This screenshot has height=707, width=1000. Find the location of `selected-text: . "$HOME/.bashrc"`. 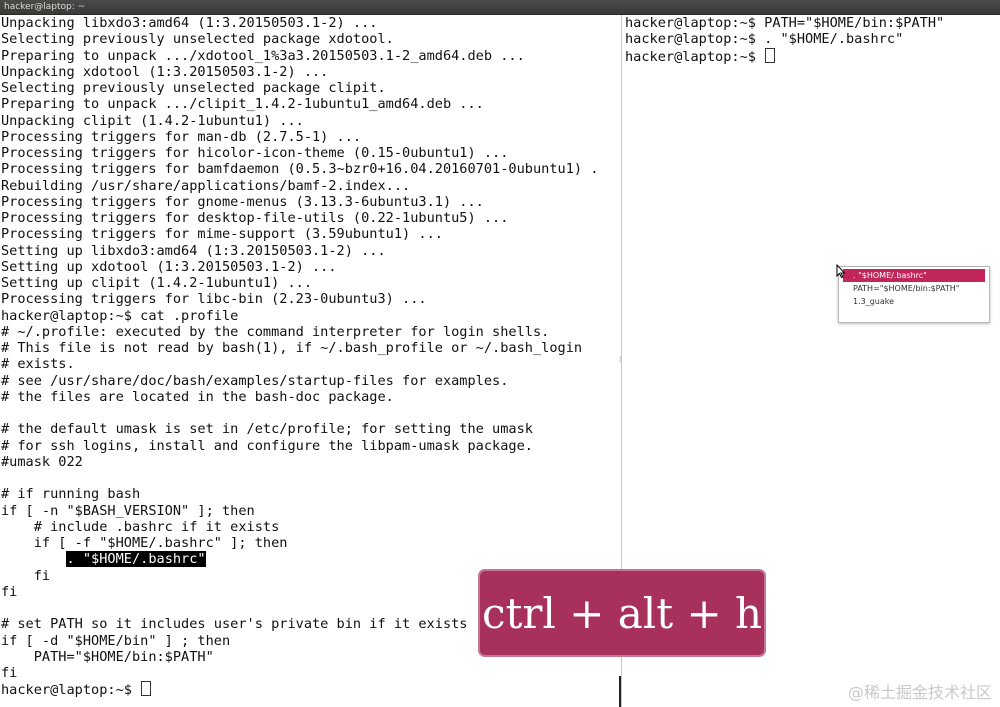

selected-text: . "$HOME/.bashrc" is located at coordinates (136, 559).